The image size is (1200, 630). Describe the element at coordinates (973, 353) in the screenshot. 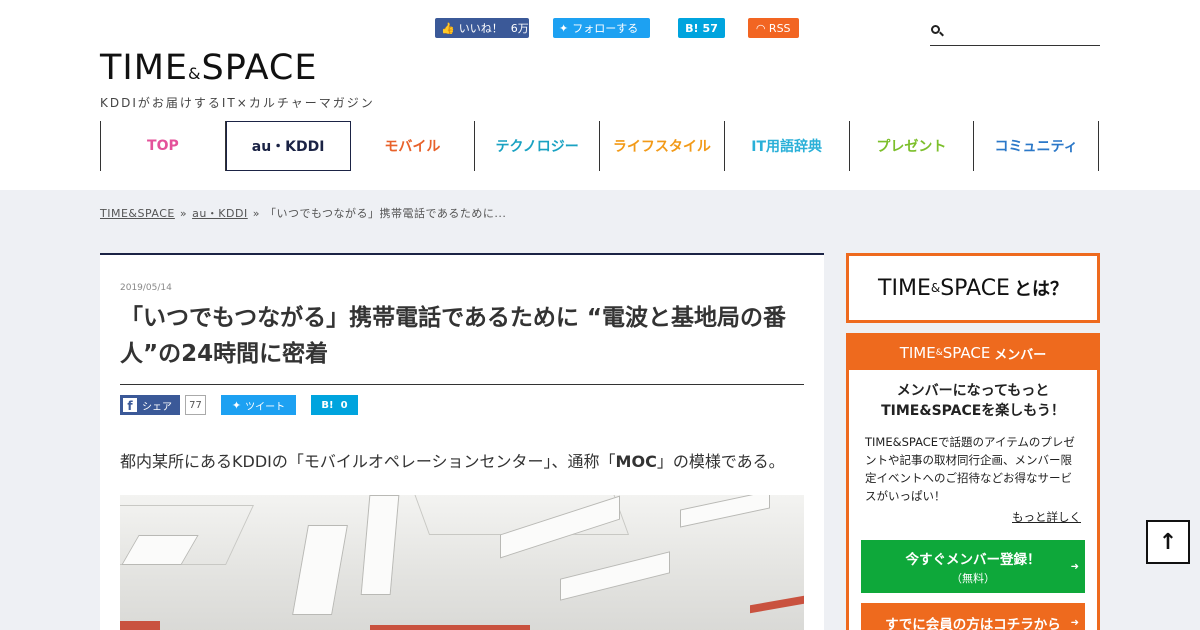

I see `member-panel-header: TIME & SPACE メンバー` at that location.